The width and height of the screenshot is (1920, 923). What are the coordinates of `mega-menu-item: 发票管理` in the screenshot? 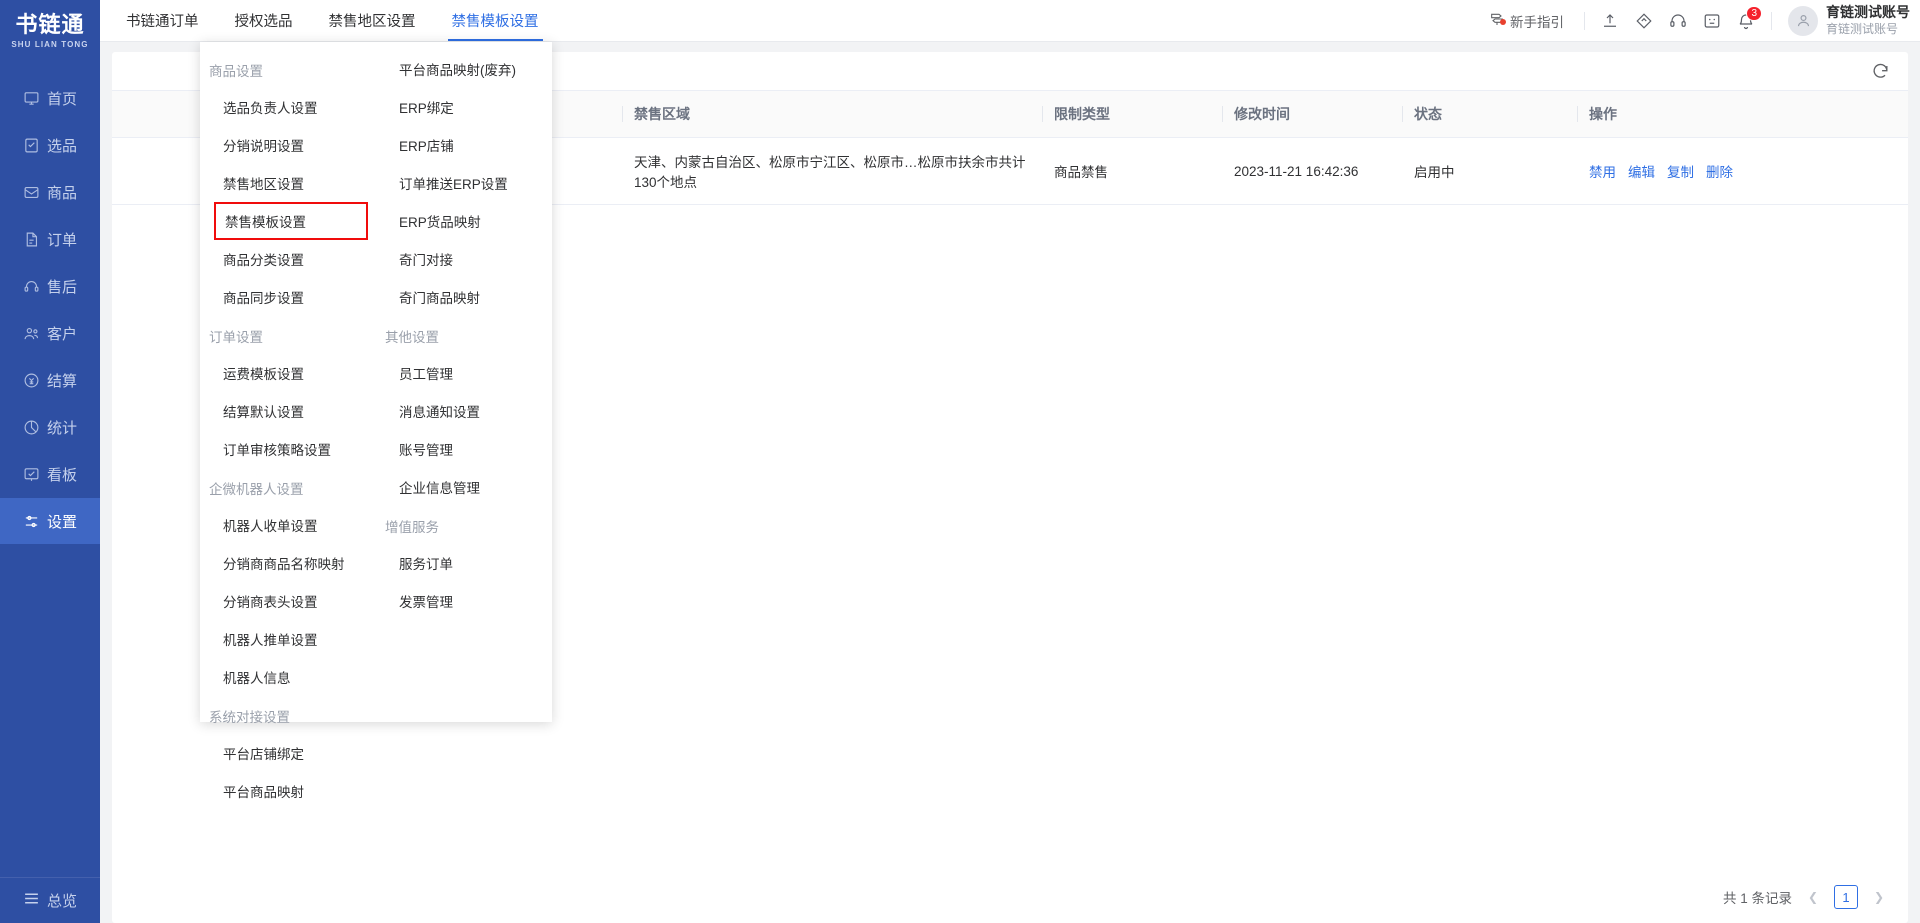 It's located at (464, 601).